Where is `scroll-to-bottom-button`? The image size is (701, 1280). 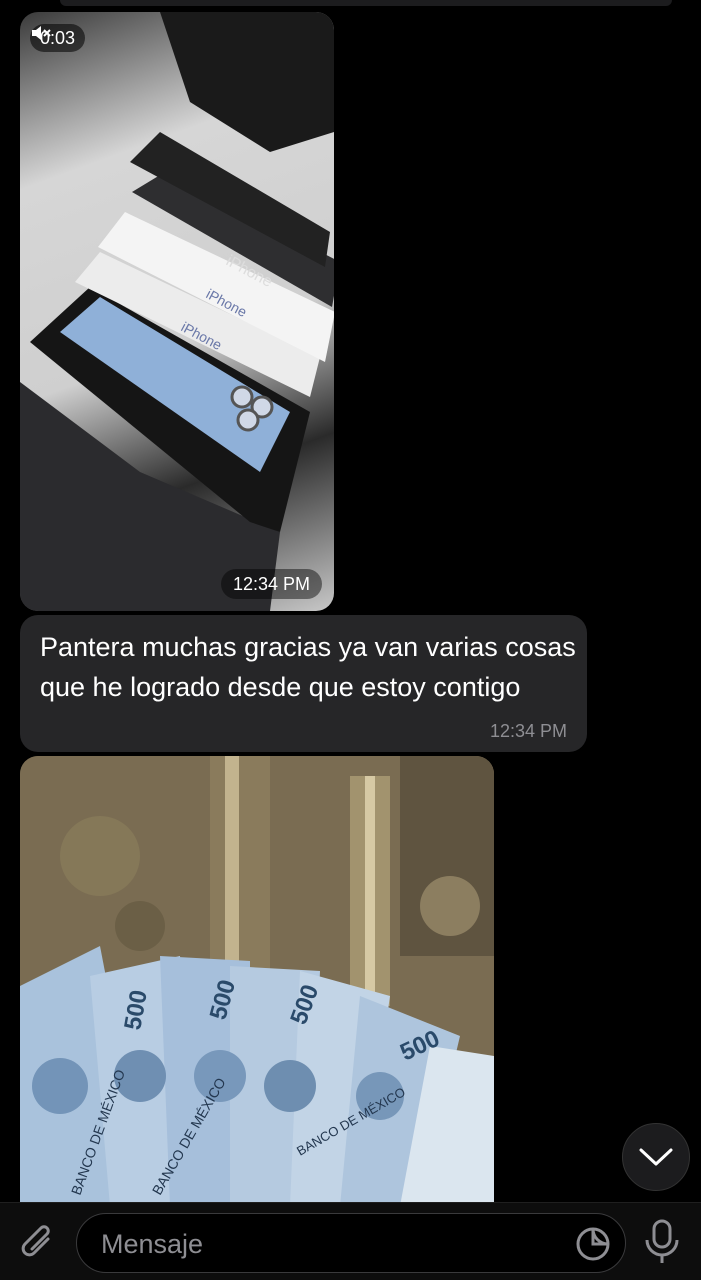
scroll-to-bottom-button is located at coordinates (656, 1157).